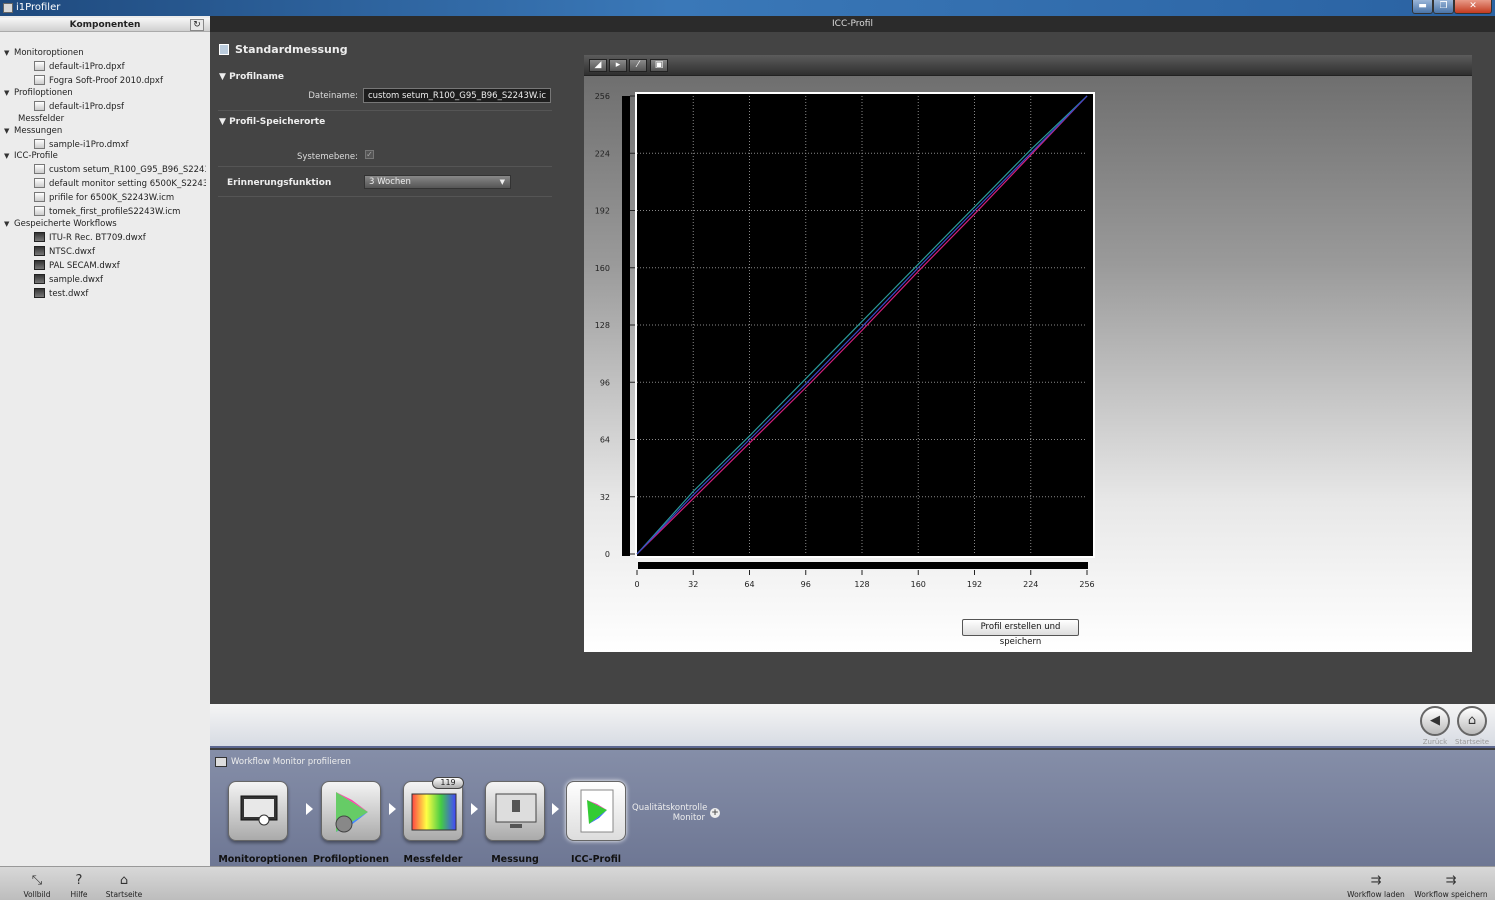  I want to click on step-label: Messung, so click(515, 859).